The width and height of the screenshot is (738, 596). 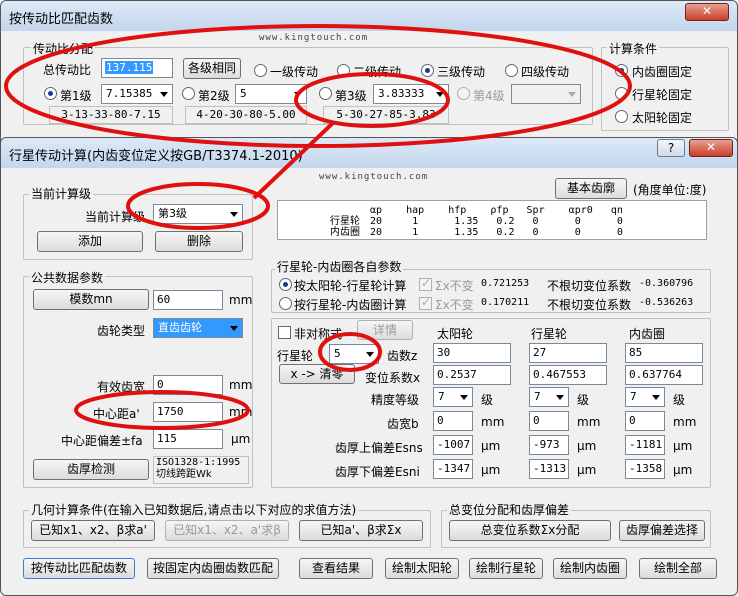 I want to click on sun-teeth-input: 30, so click(x=472, y=353).